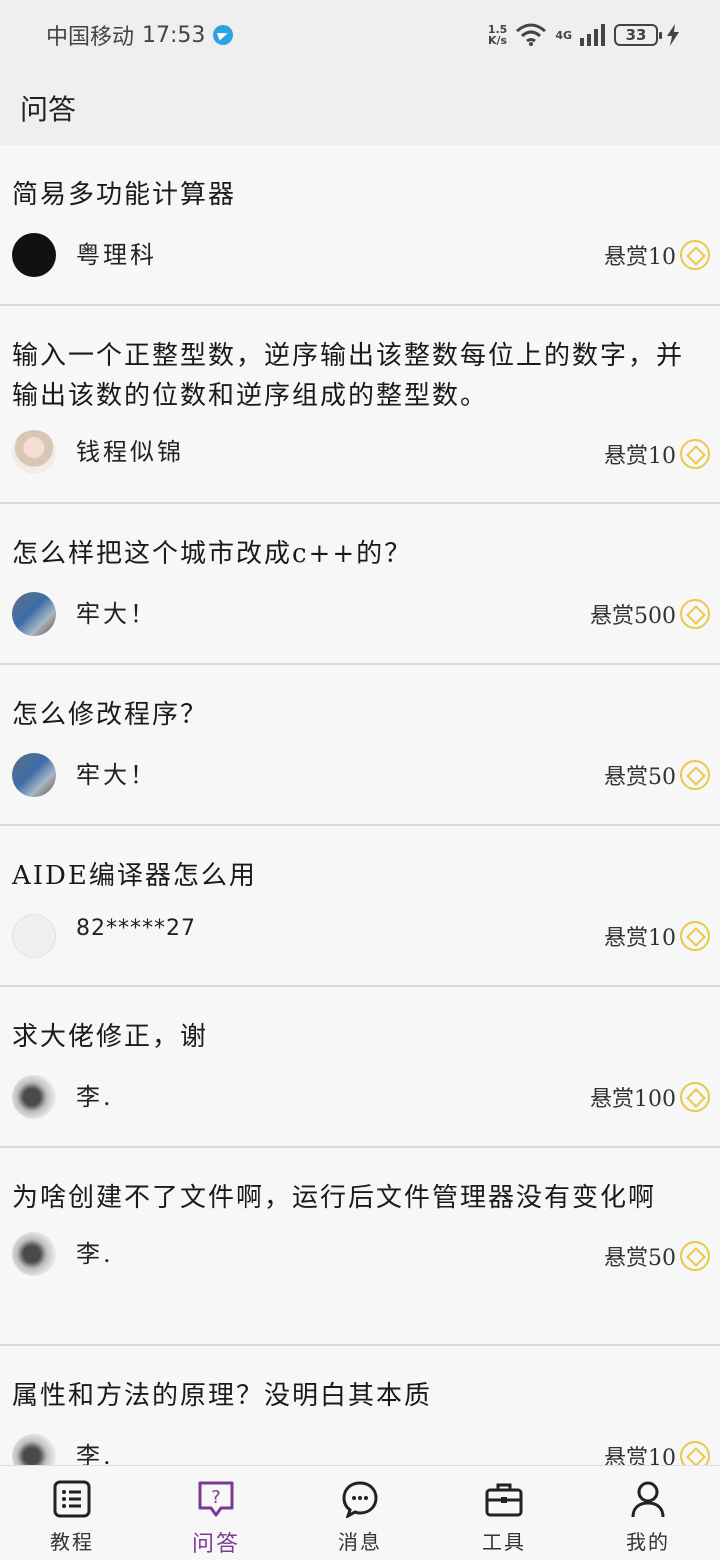 This screenshot has height=1560, width=720. Describe the element at coordinates (504, 1500) in the screenshot. I see `toolbox-icon` at that location.